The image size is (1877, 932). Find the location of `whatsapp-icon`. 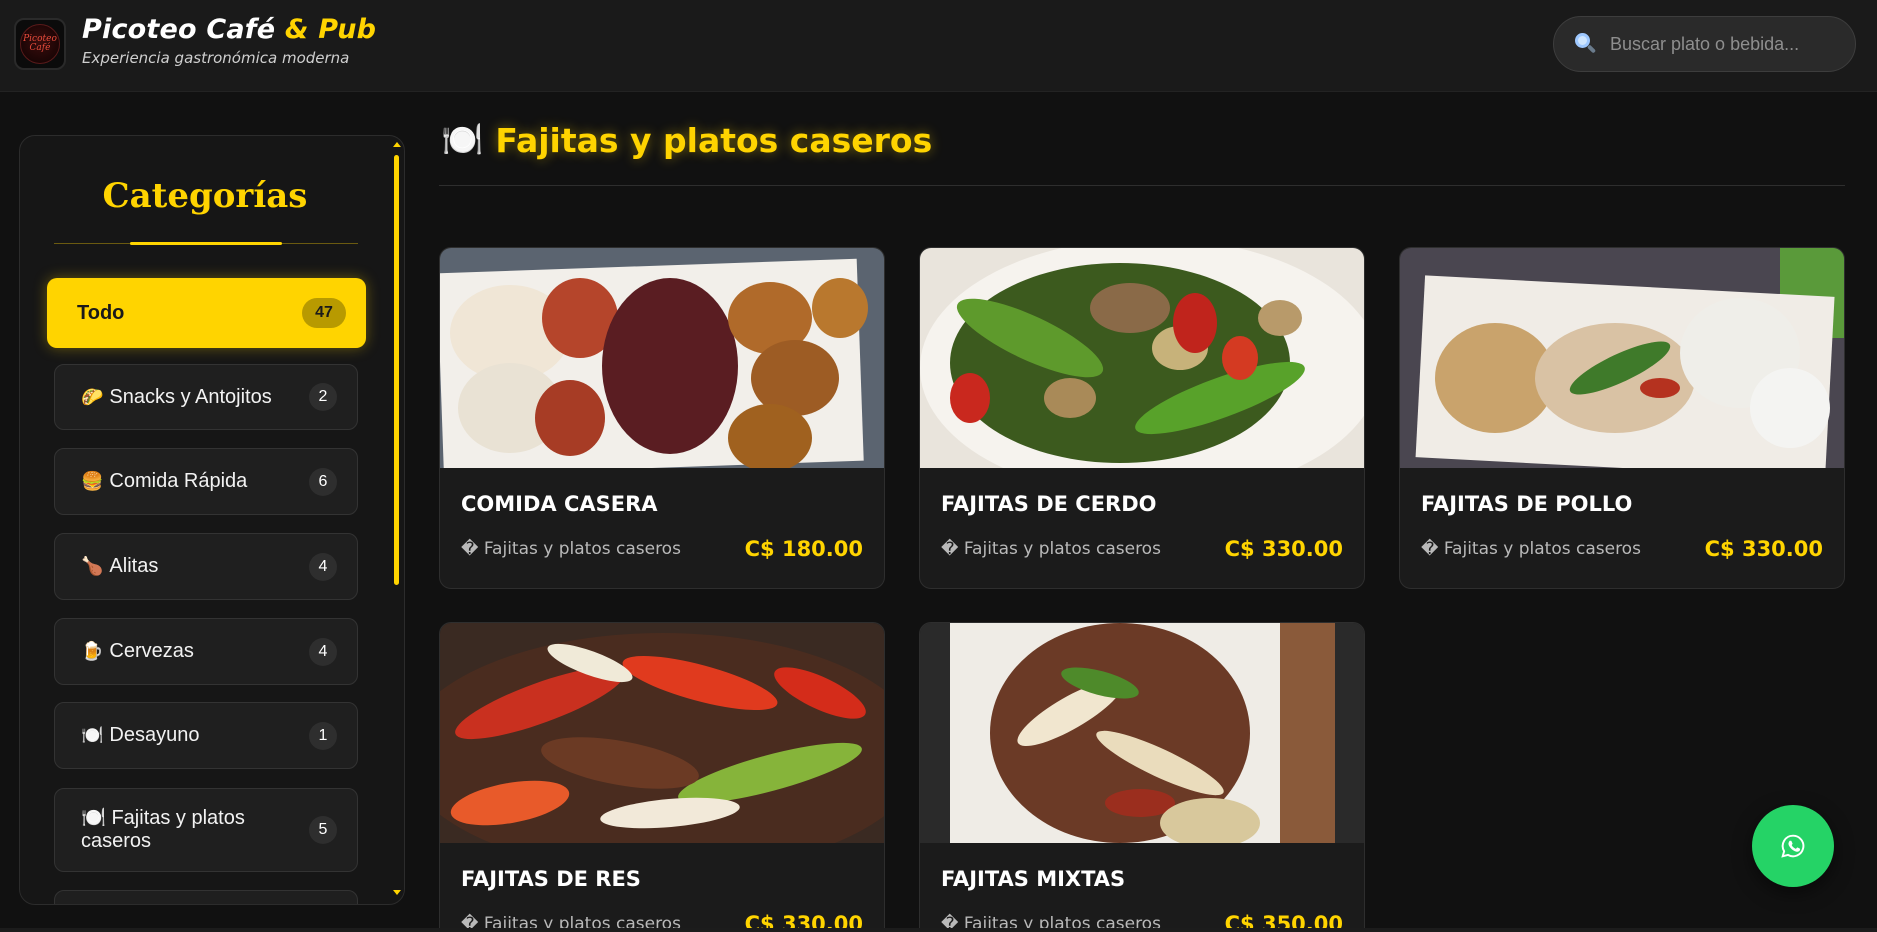

whatsapp-icon is located at coordinates (1793, 846).